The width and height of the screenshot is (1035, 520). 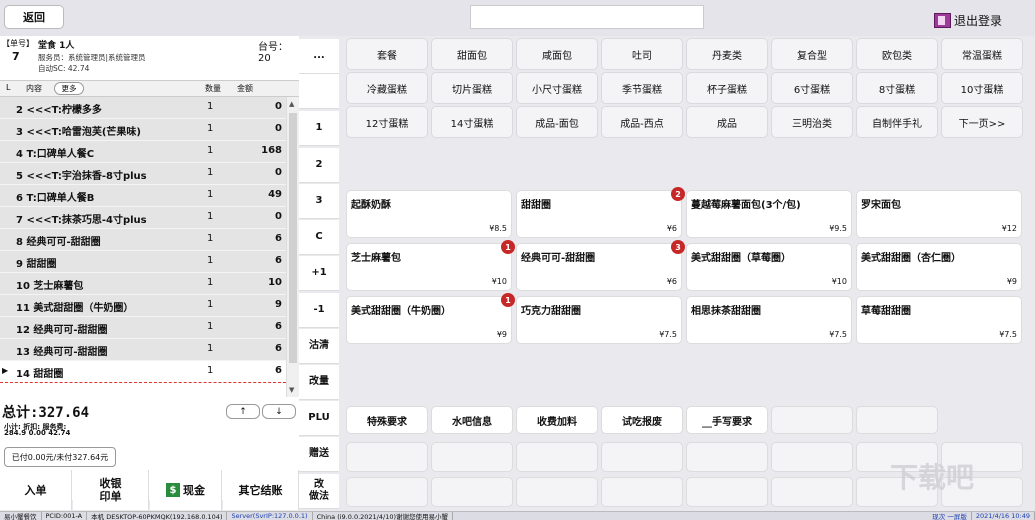 What do you see at coordinates (319, 165) in the screenshot?
I see `keypad-key: 2` at bounding box center [319, 165].